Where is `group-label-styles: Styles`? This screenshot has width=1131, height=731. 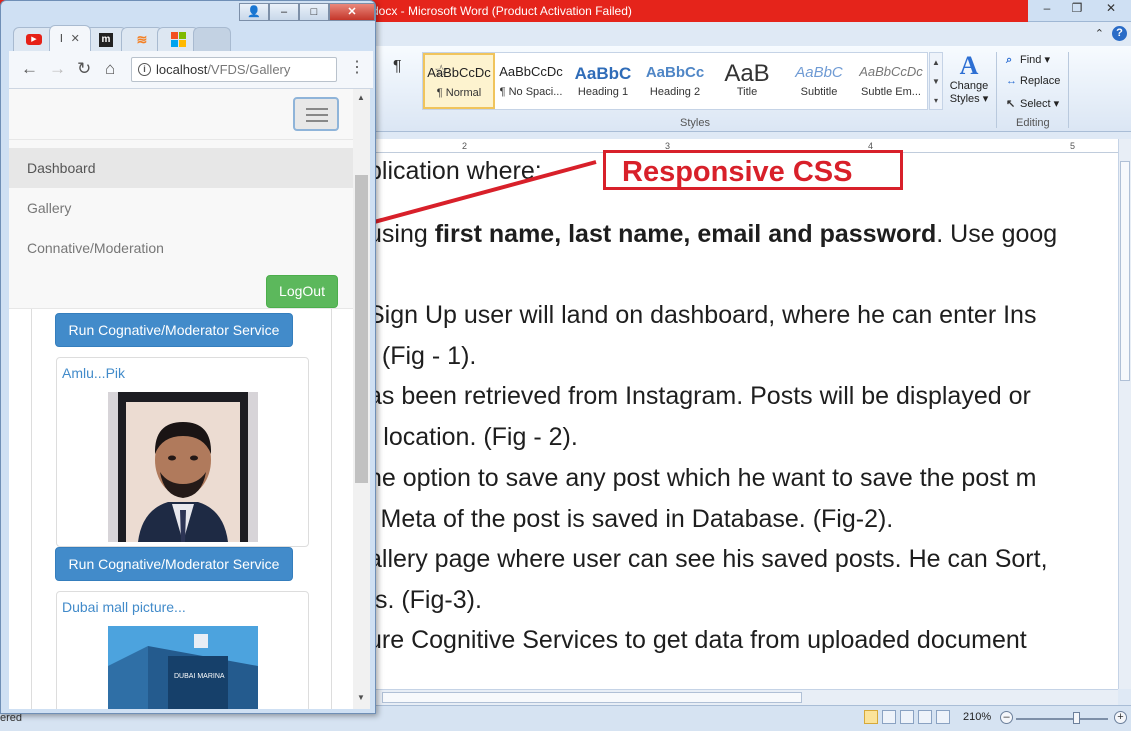 group-label-styles: Styles is located at coordinates (695, 123).